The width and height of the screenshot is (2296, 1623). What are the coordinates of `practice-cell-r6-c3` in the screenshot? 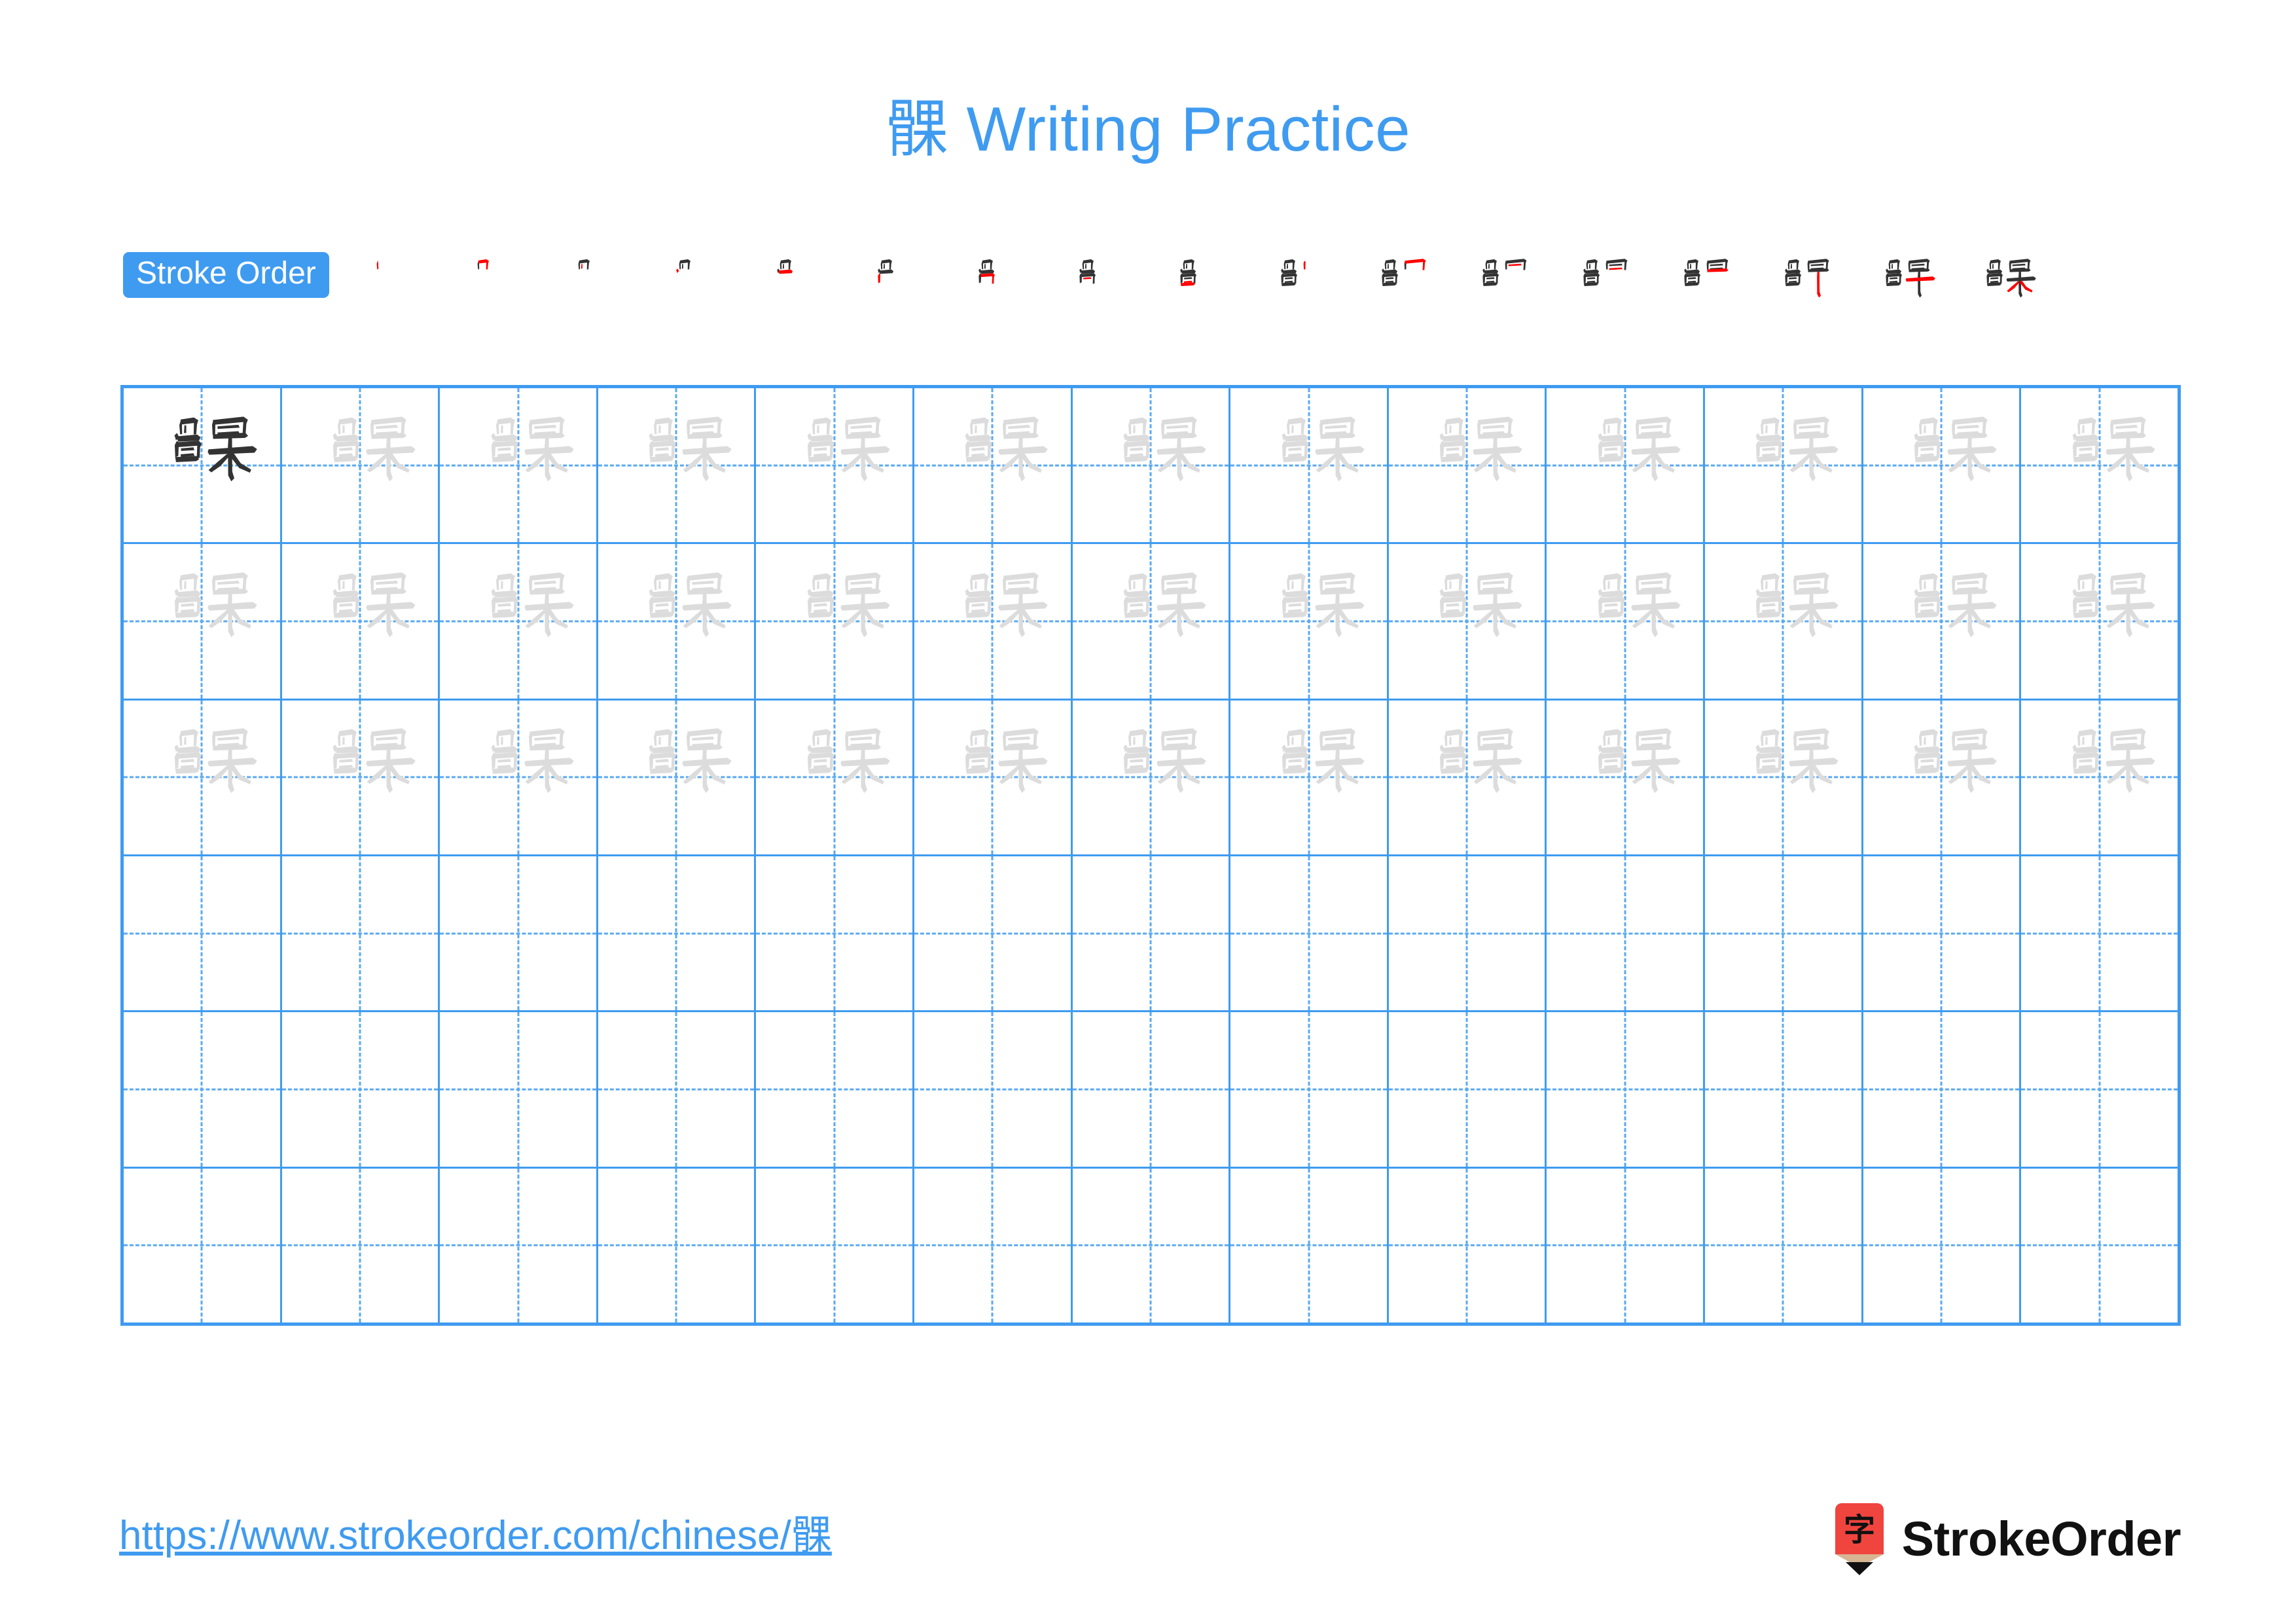 It's located at (519, 1245).